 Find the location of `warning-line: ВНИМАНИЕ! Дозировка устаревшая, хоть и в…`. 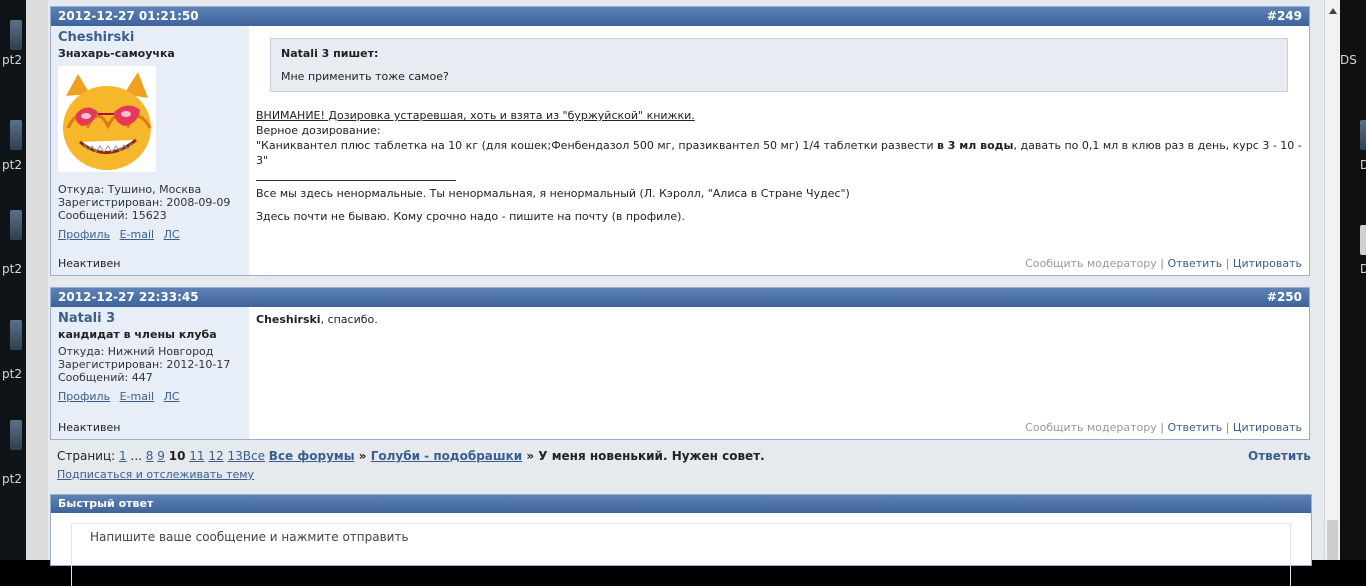

warning-line: ВНИМАНИЕ! Дозировка устаревшая, хоть и в… is located at coordinates (475, 115).